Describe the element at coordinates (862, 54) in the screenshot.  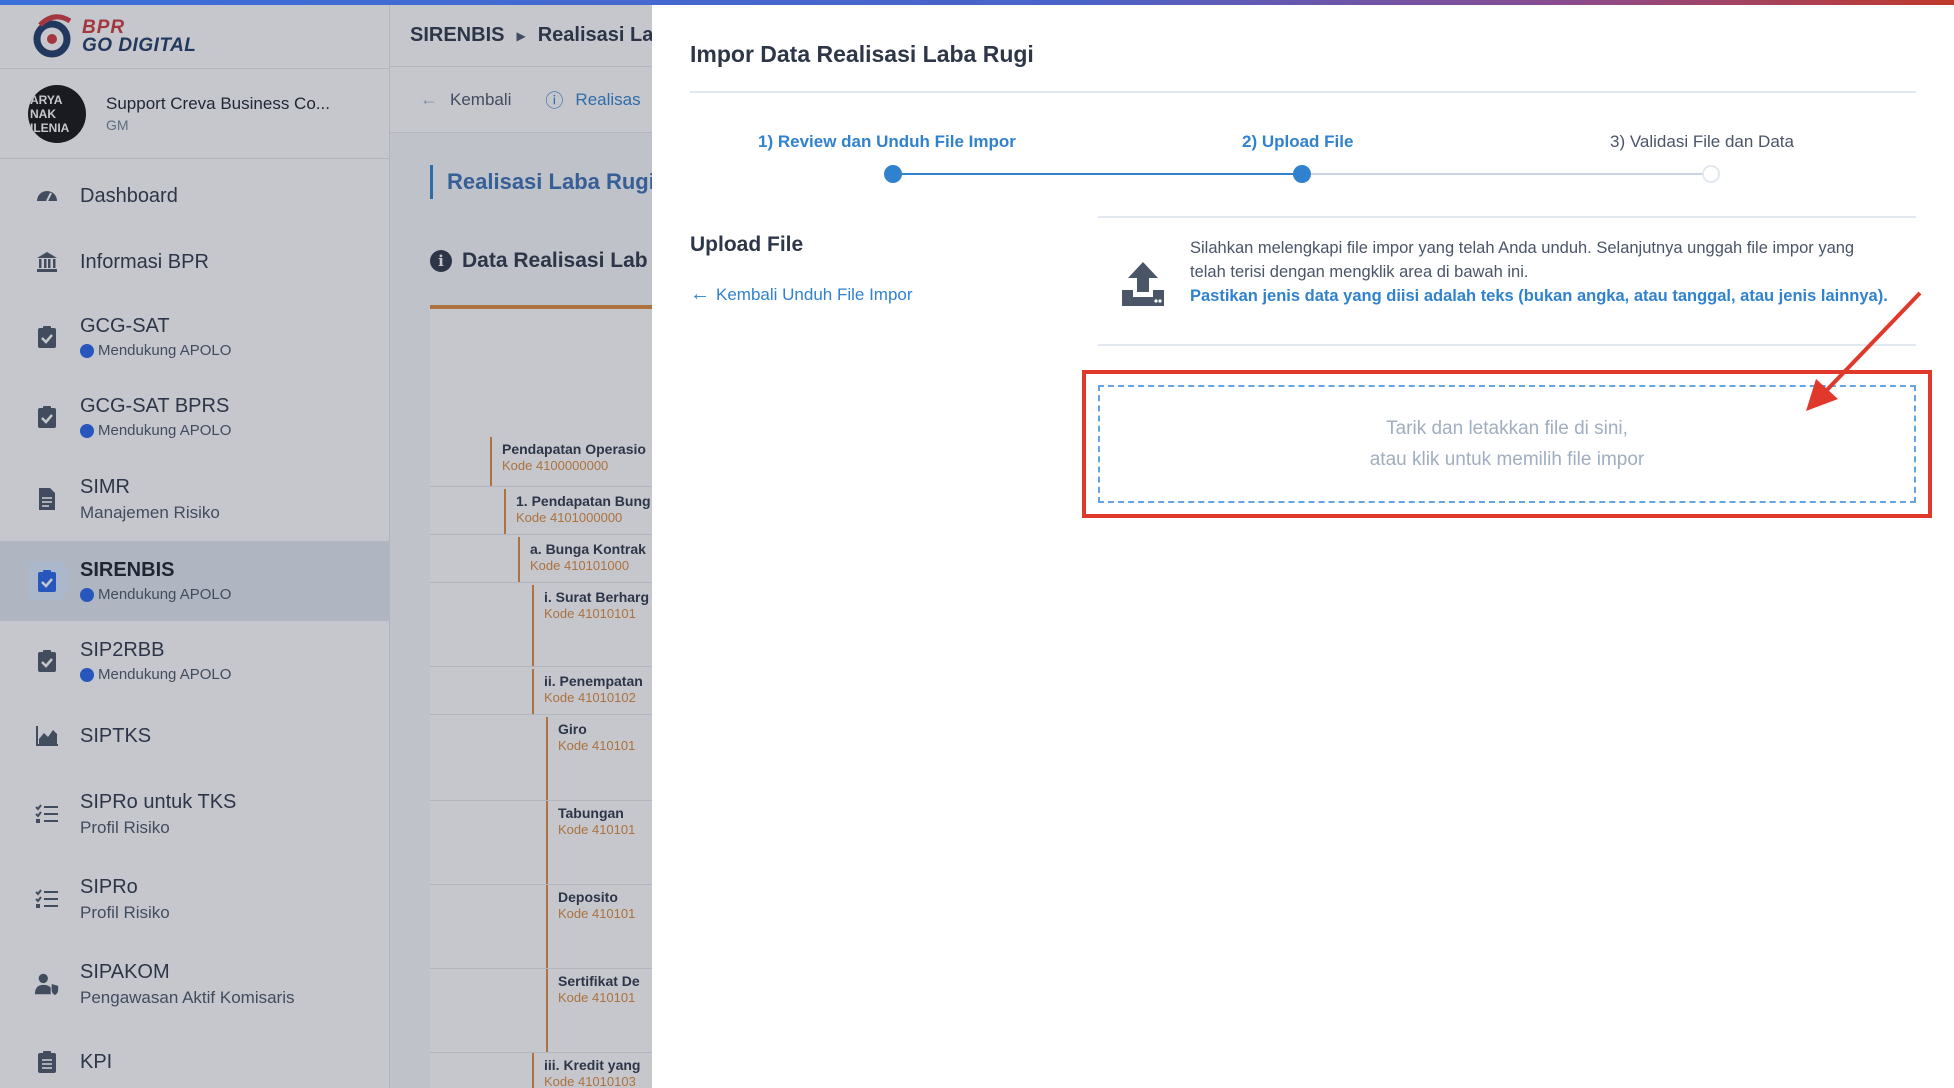
I see `modal-title: Impor Data Realisasi Laba Rugi` at that location.